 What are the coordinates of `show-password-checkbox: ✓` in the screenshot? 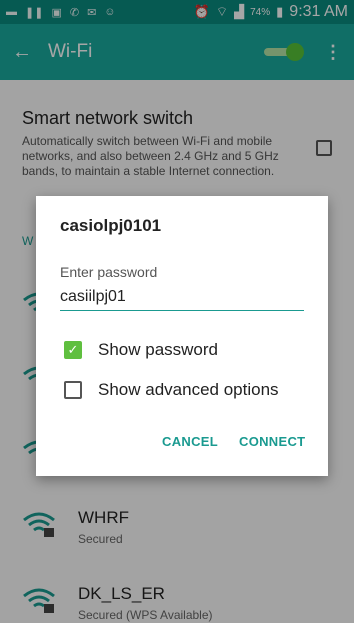 It's located at (73, 350).